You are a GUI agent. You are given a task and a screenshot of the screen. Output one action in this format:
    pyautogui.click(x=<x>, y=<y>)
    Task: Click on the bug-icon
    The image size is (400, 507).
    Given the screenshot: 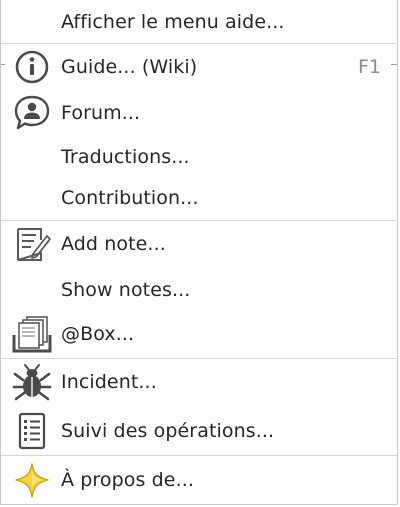 What is the action you would take?
    pyautogui.click(x=32, y=382)
    